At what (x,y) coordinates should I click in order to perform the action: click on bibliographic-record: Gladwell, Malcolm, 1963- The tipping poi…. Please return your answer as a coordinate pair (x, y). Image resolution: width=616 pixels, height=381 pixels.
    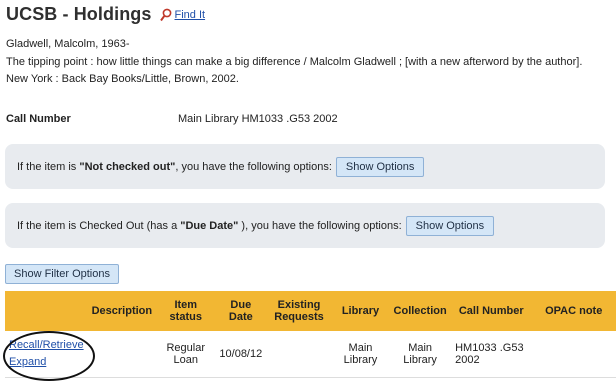
    Looking at the image, I should click on (294, 62).